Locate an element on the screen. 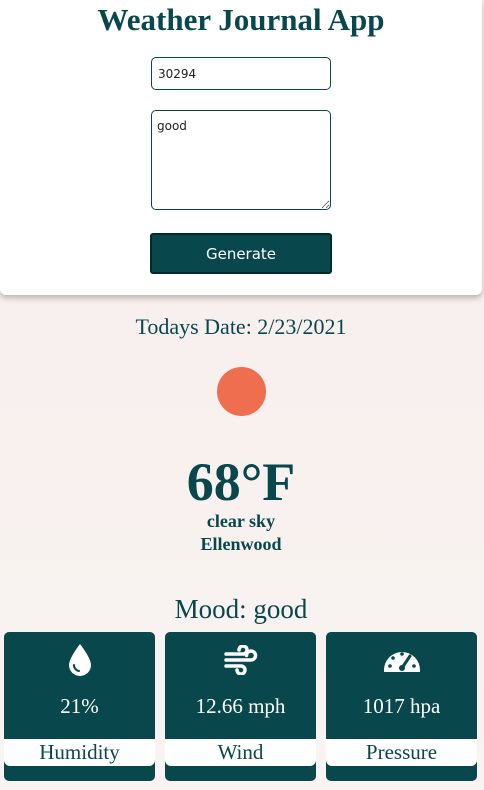 The image size is (484, 790). droplet-icon is located at coordinates (79, 660).